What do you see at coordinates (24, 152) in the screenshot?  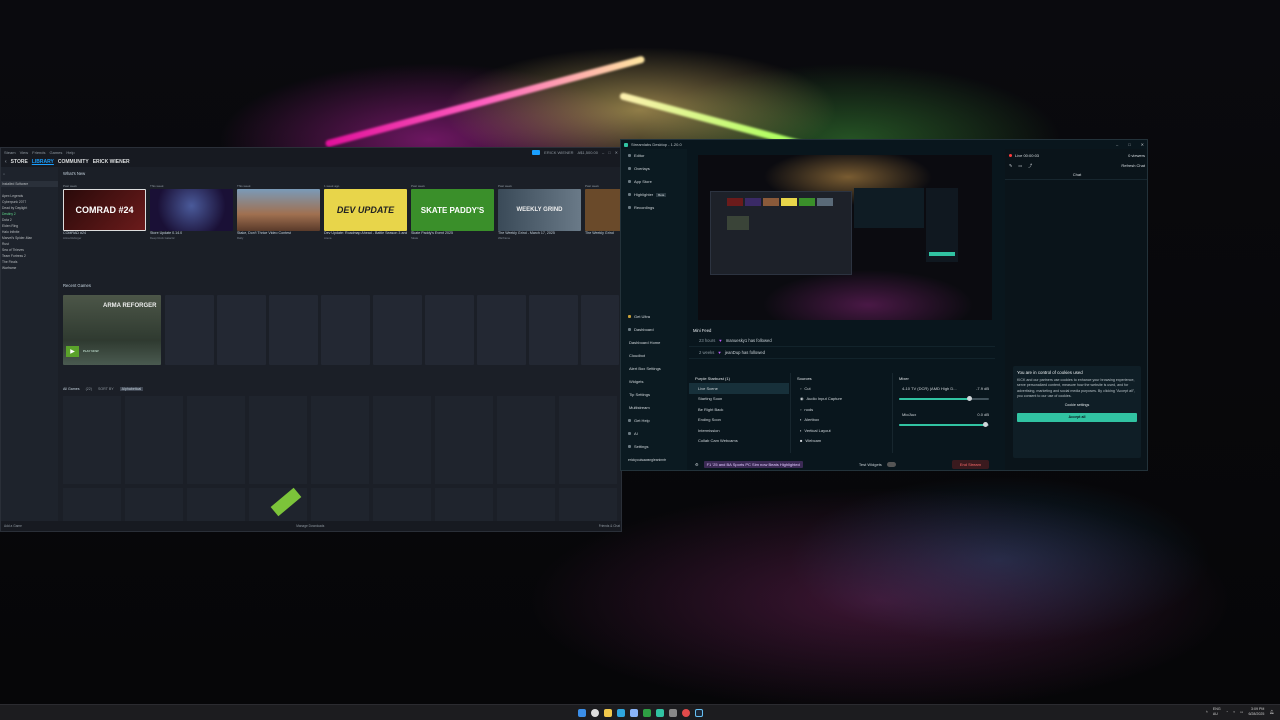 I see `menu-view: View` at bounding box center [24, 152].